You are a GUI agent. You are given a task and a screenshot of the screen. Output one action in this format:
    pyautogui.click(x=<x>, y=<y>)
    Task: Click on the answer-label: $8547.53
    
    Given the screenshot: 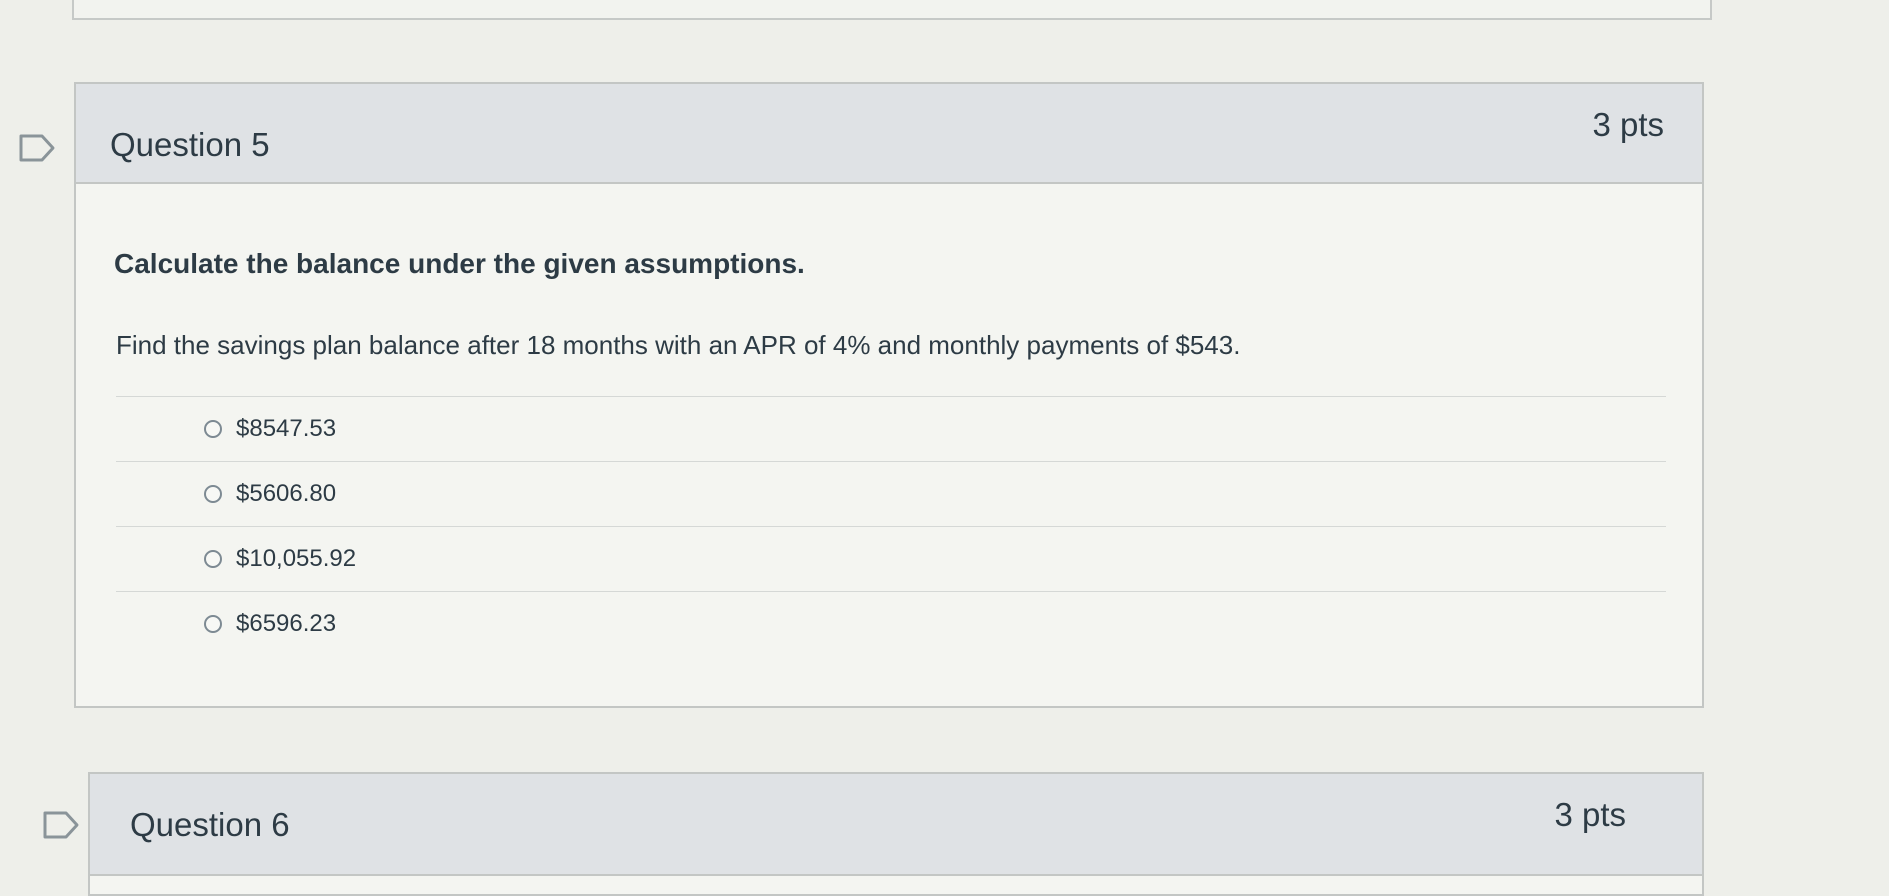 What is the action you would take?
    pyautogui.click(x=286, y=429)
    